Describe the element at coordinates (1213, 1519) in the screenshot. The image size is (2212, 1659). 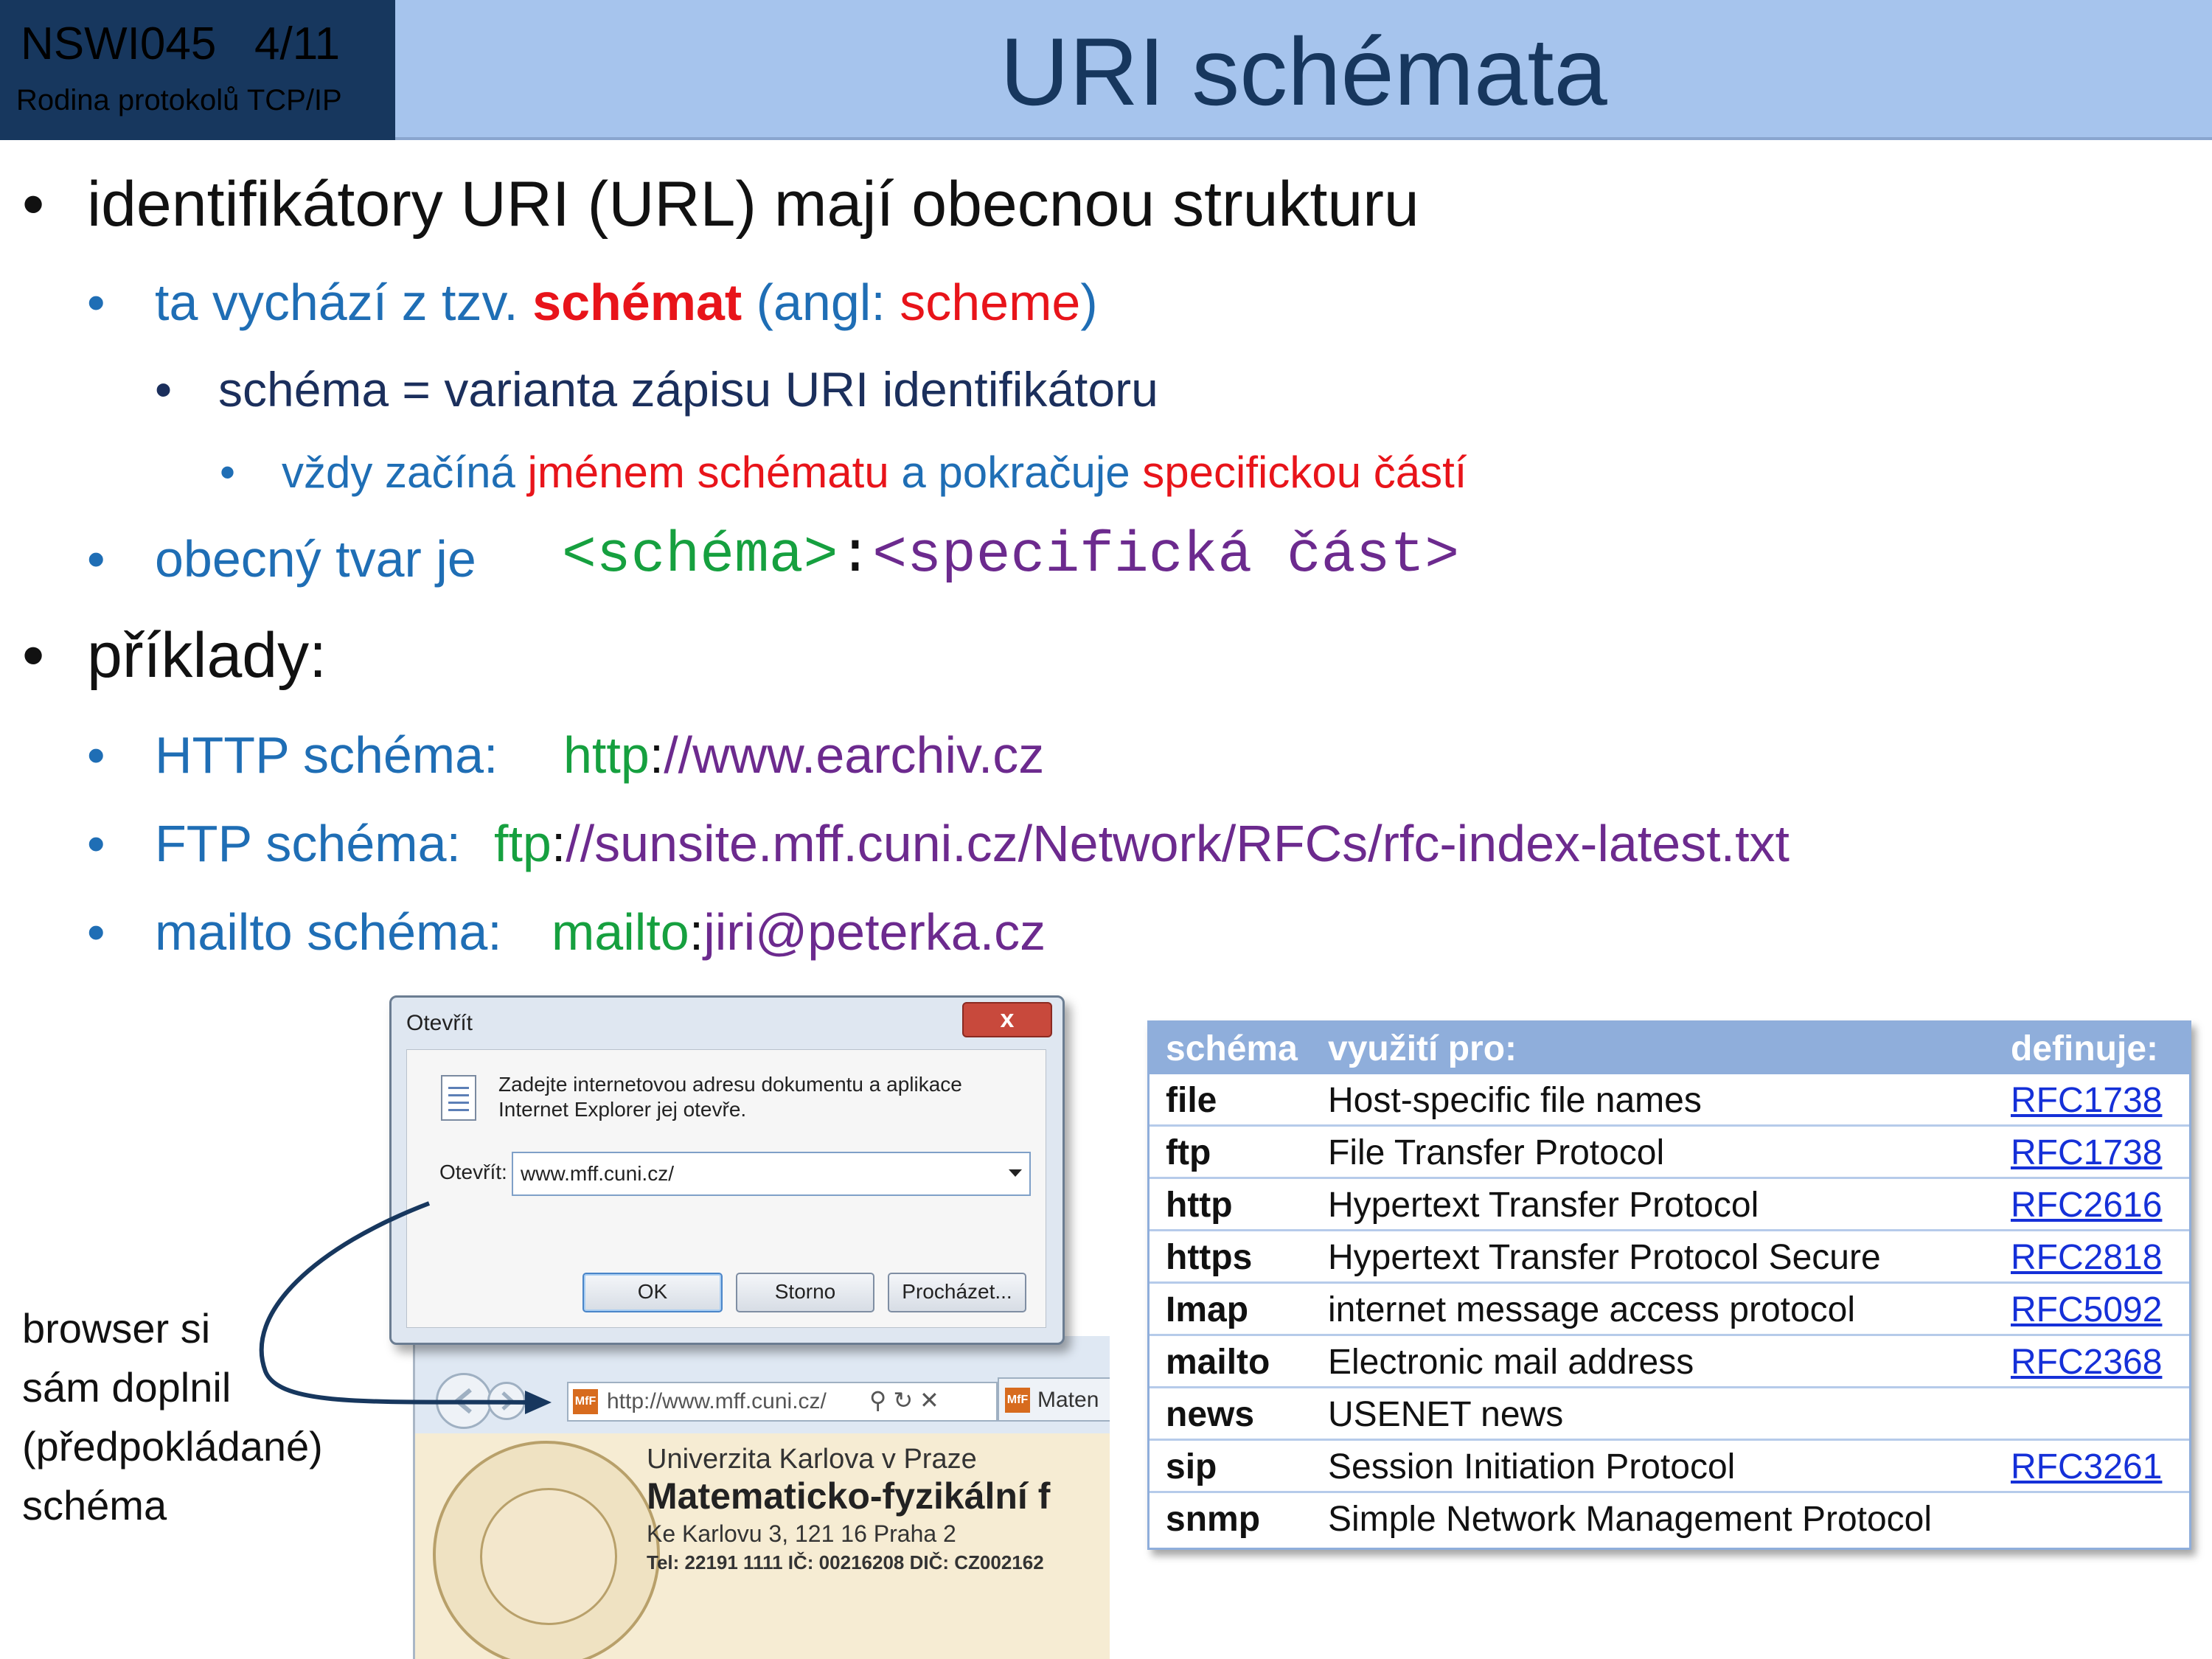
I see `scheme-cell: snmp` at that location.